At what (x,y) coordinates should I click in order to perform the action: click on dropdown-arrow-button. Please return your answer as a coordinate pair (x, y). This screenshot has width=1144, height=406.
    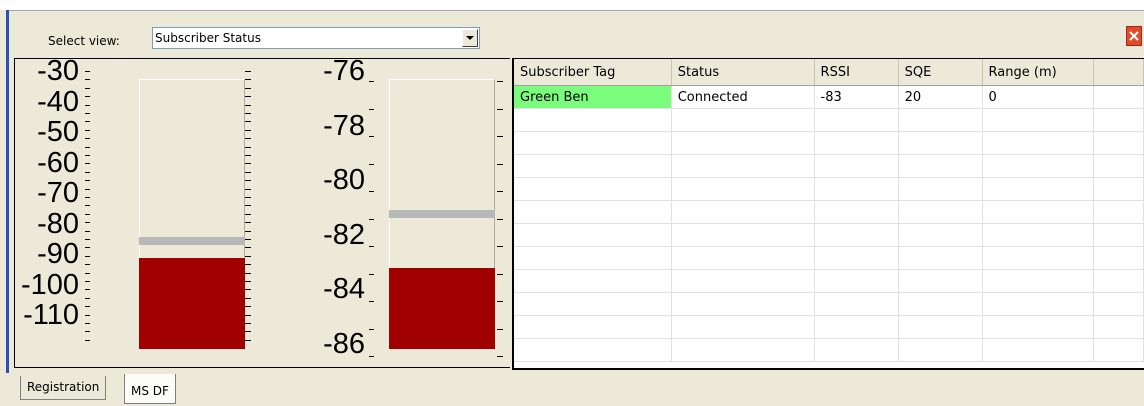
    Looking at the image, I should click on (470, 38).